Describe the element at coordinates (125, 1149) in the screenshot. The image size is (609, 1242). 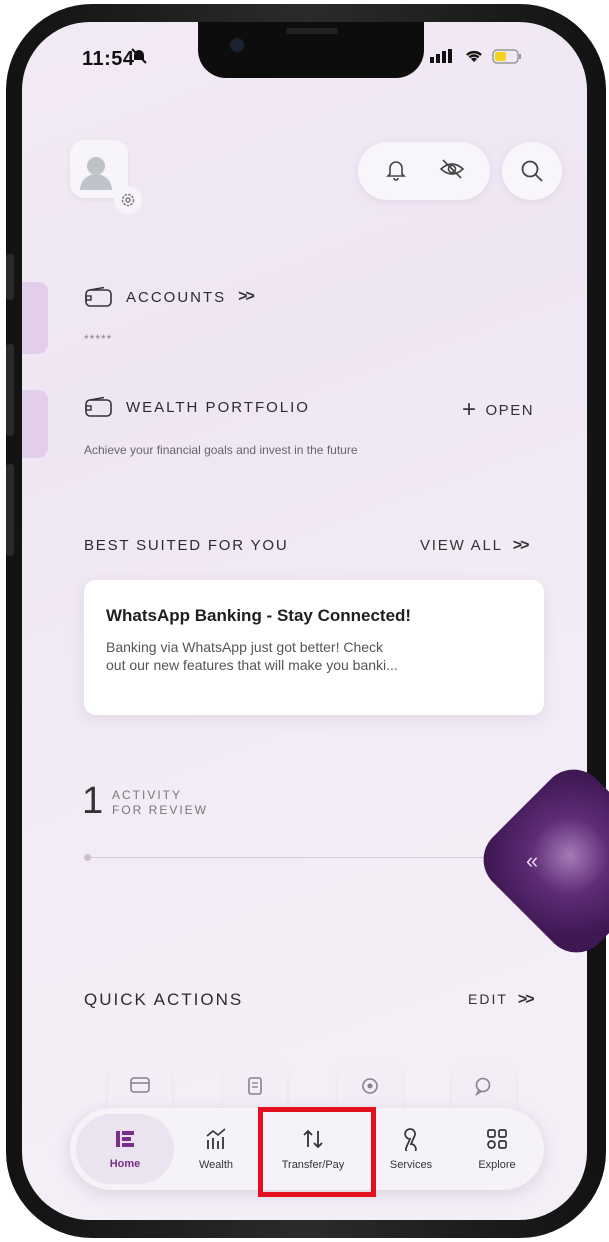
I see `tab-home: Home` at that location.